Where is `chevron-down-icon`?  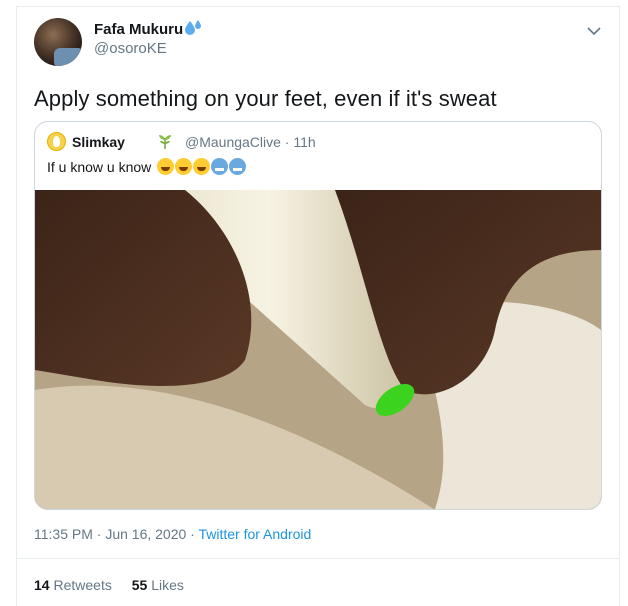
chevron-down-icon is located at coordinates (594, 31).